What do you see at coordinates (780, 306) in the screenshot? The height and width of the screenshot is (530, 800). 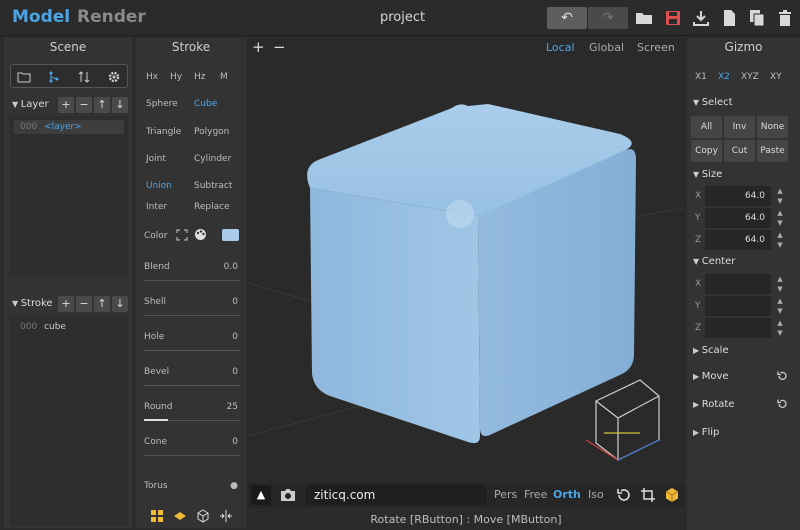 I see `center-y-stepper: ▲ ▼` at bounding box center [780, 306].